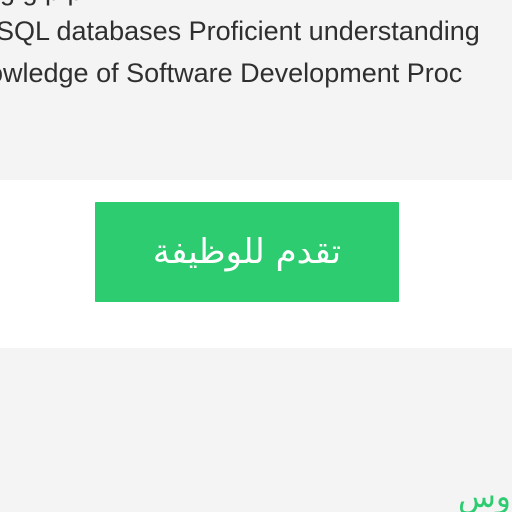  I want to click on job-description-line: SQL databases Proficient understanding, so click(240, 31).